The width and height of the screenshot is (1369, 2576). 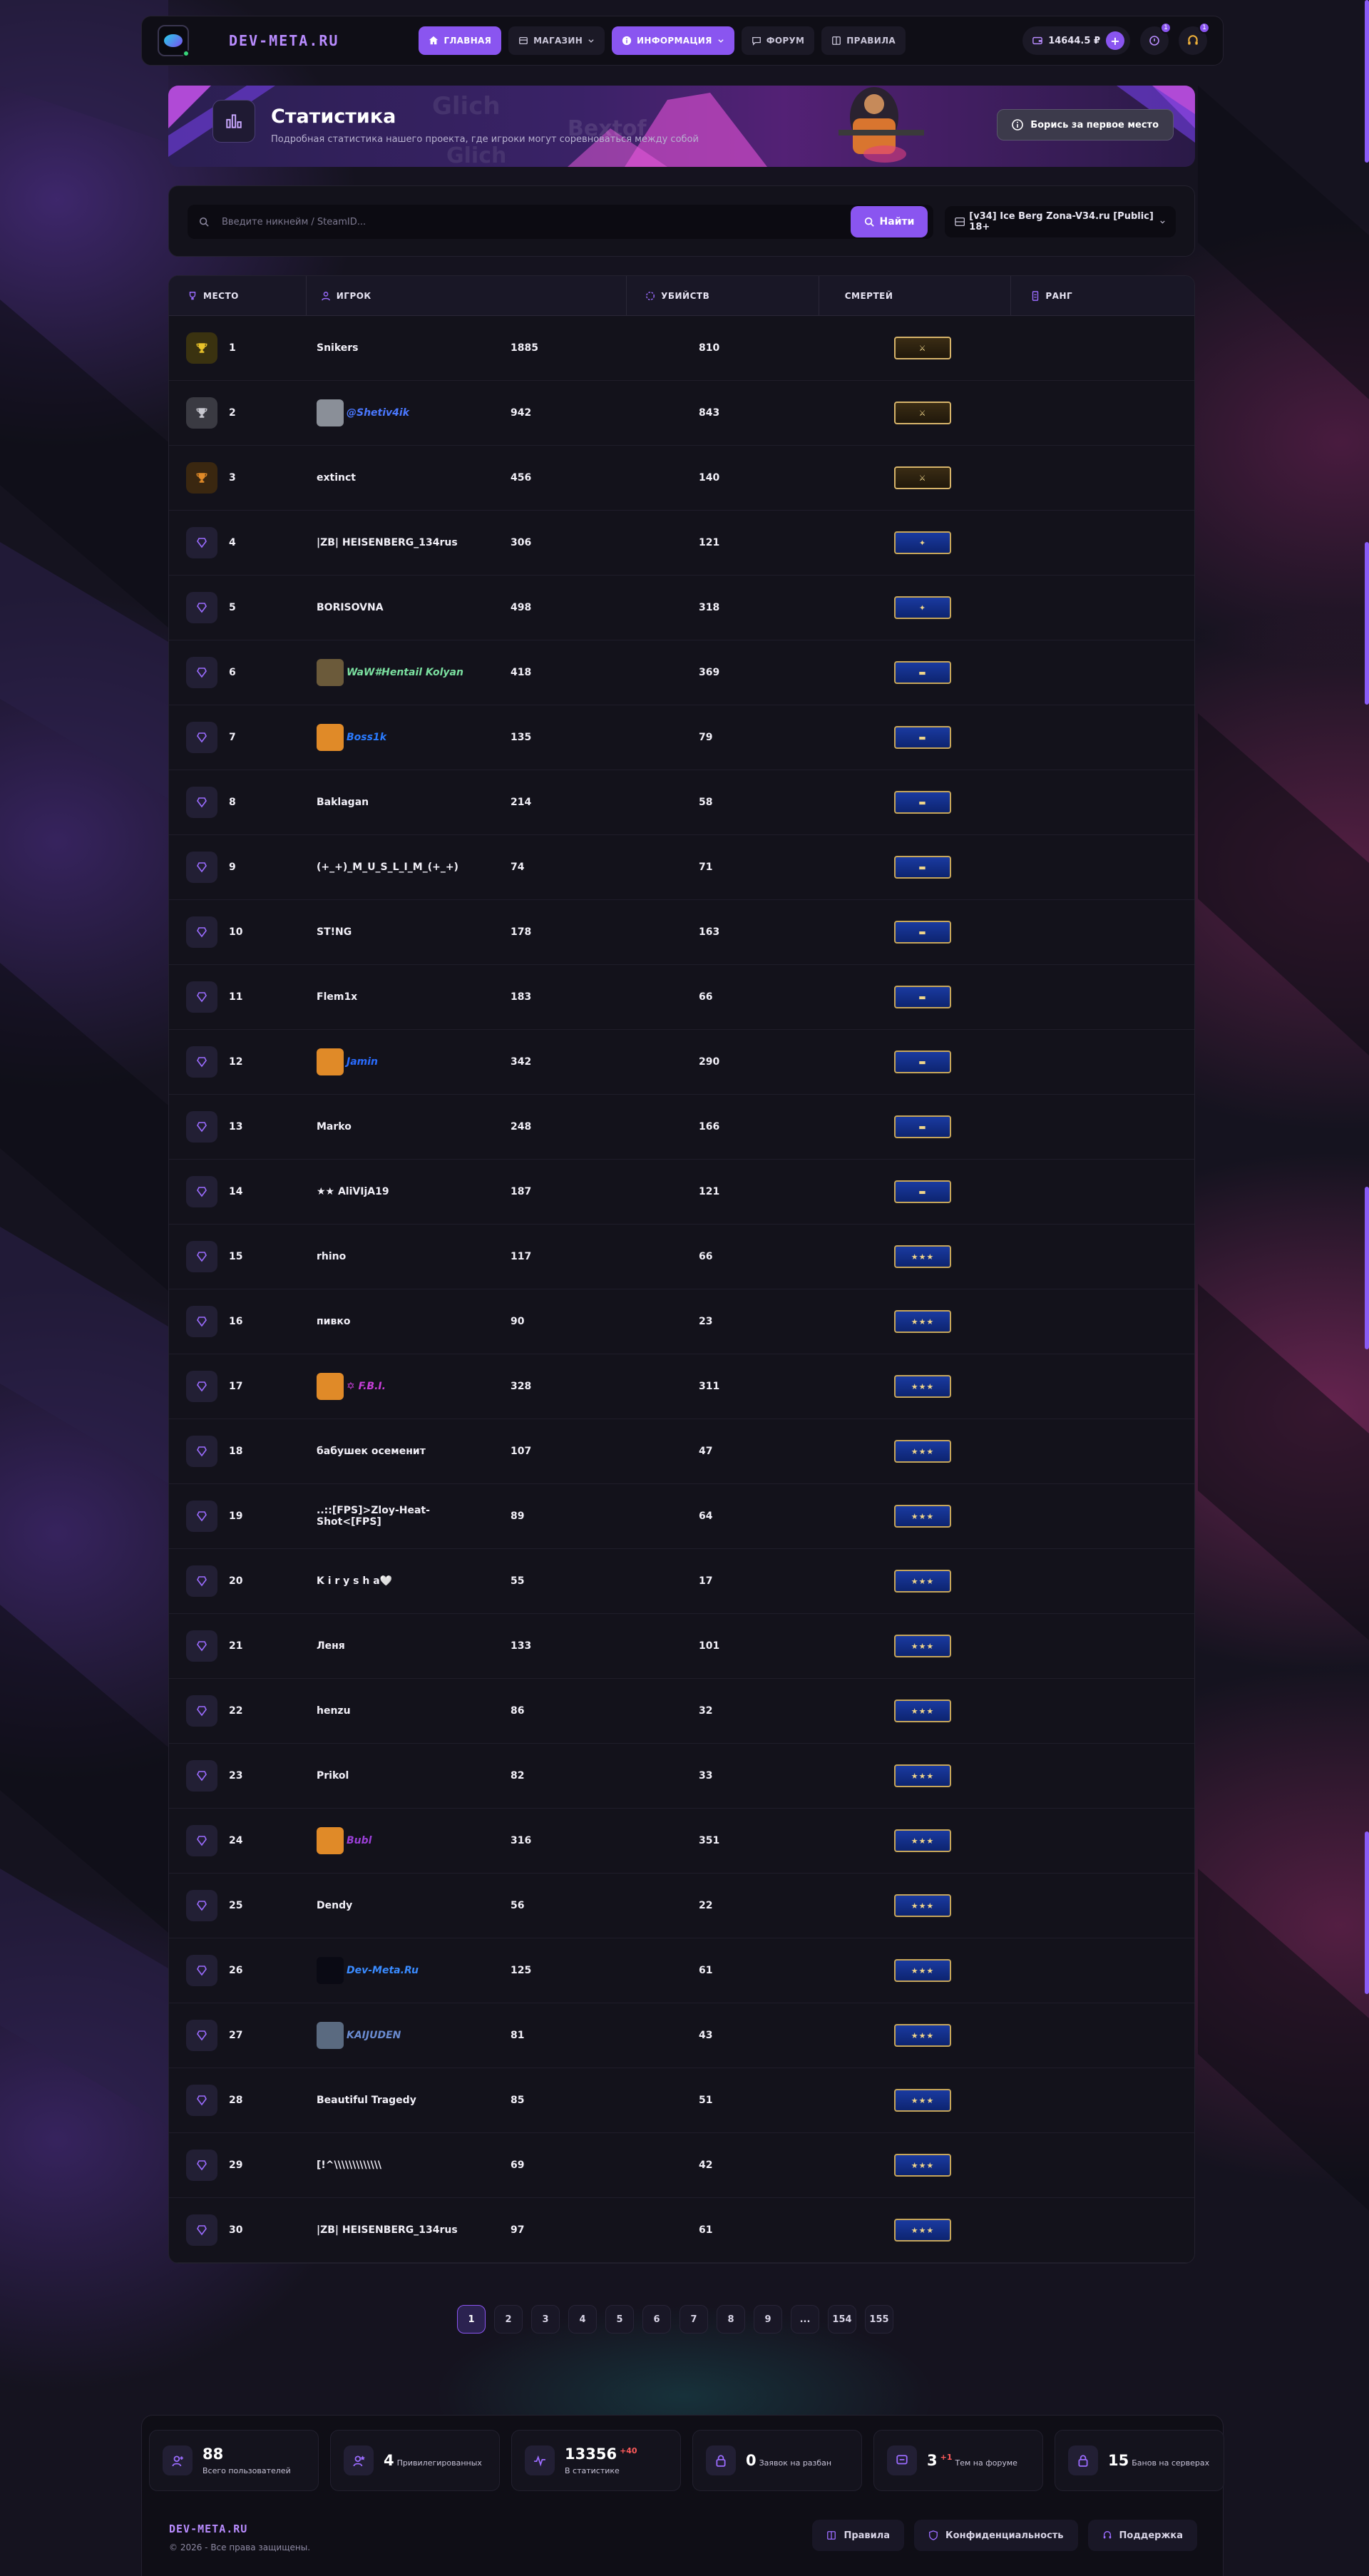 I want to click on player-name: бабушек осеменит, so click(x=371, y=1452).